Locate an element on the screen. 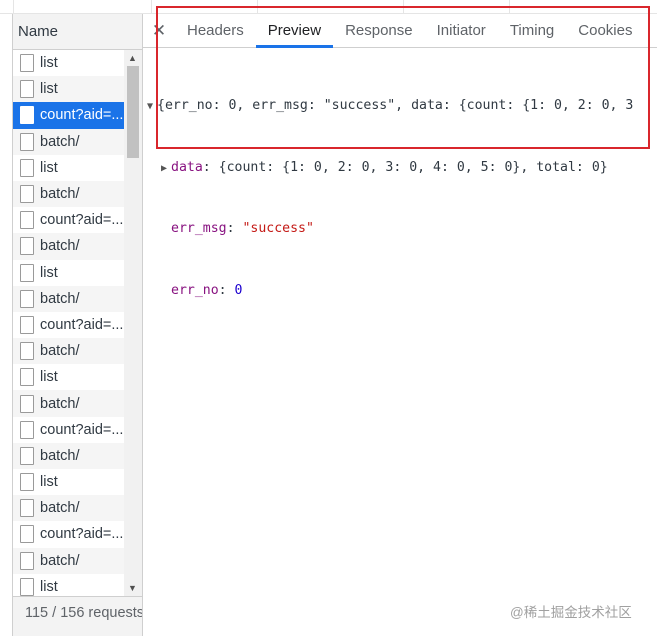 This screenshot has height=636, width=657. collapsed-triangle-icon: ▶ is located at coordinates (164, 169).